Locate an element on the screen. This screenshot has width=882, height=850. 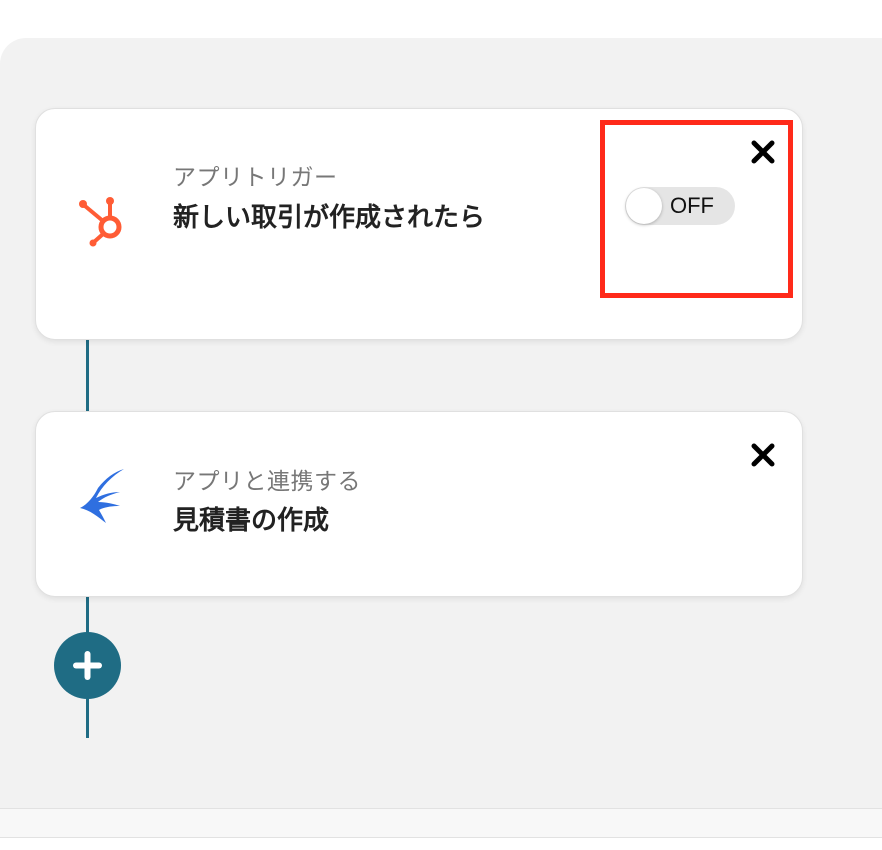
plus-icon is located at coordinates (87, 665).